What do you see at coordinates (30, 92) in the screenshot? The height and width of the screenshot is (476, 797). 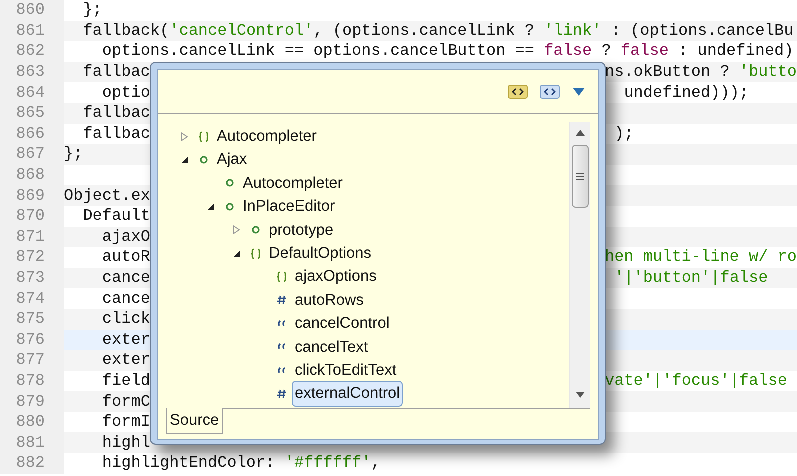 I see `line-number: 864` at bounding box center [30, 92].